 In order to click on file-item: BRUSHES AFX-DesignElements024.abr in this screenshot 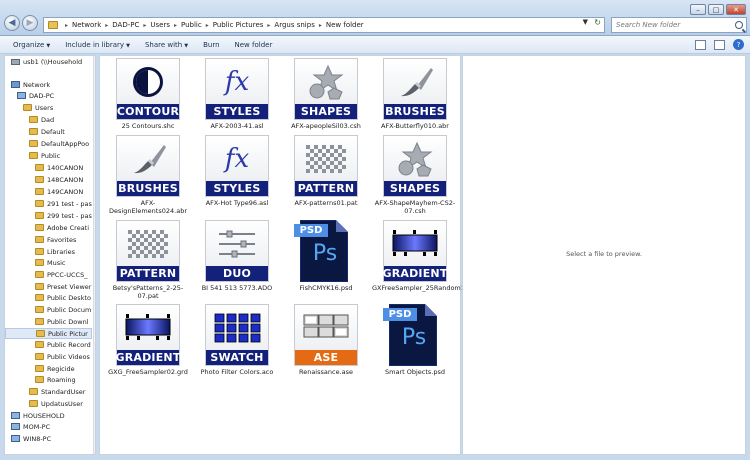, I will do `click(148, 175)`.